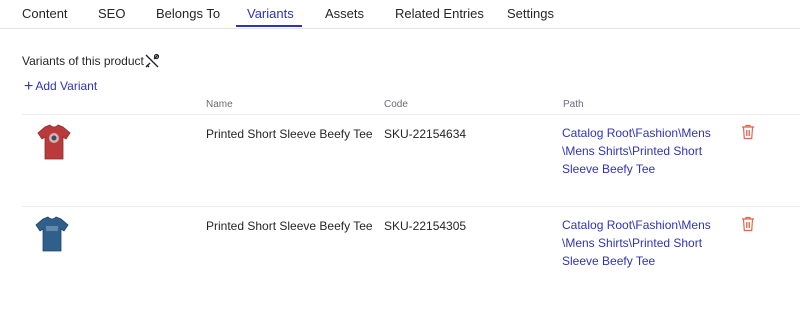 The width and height of the screenshot is (800, 317). Describe the element at coordinates (45, 13) in the screenshot. I see `tab-content: Content` at that location.